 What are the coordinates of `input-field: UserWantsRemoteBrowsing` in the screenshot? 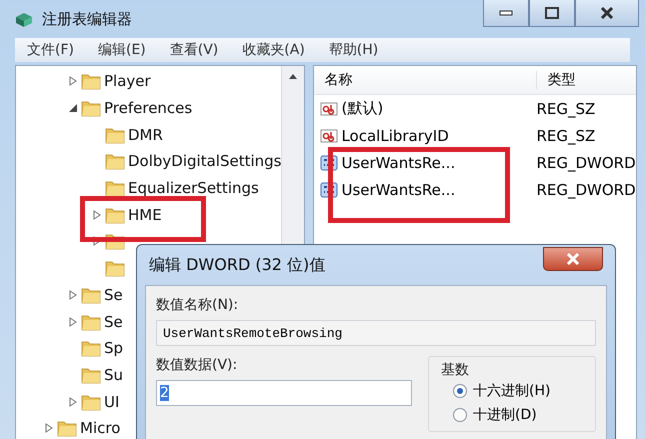 It's located at (376, 333).